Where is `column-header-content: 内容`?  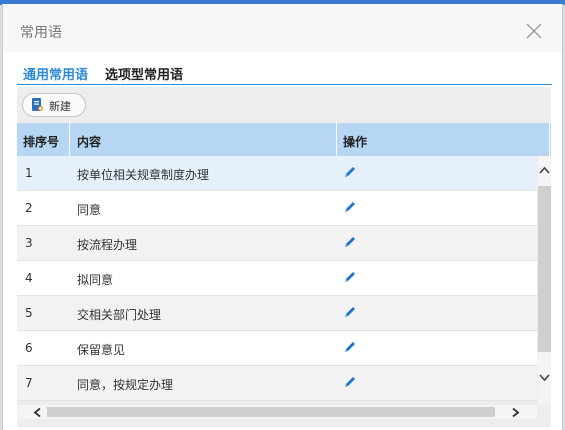
column-header-content: 内容 is located at coordinates (89, 141).